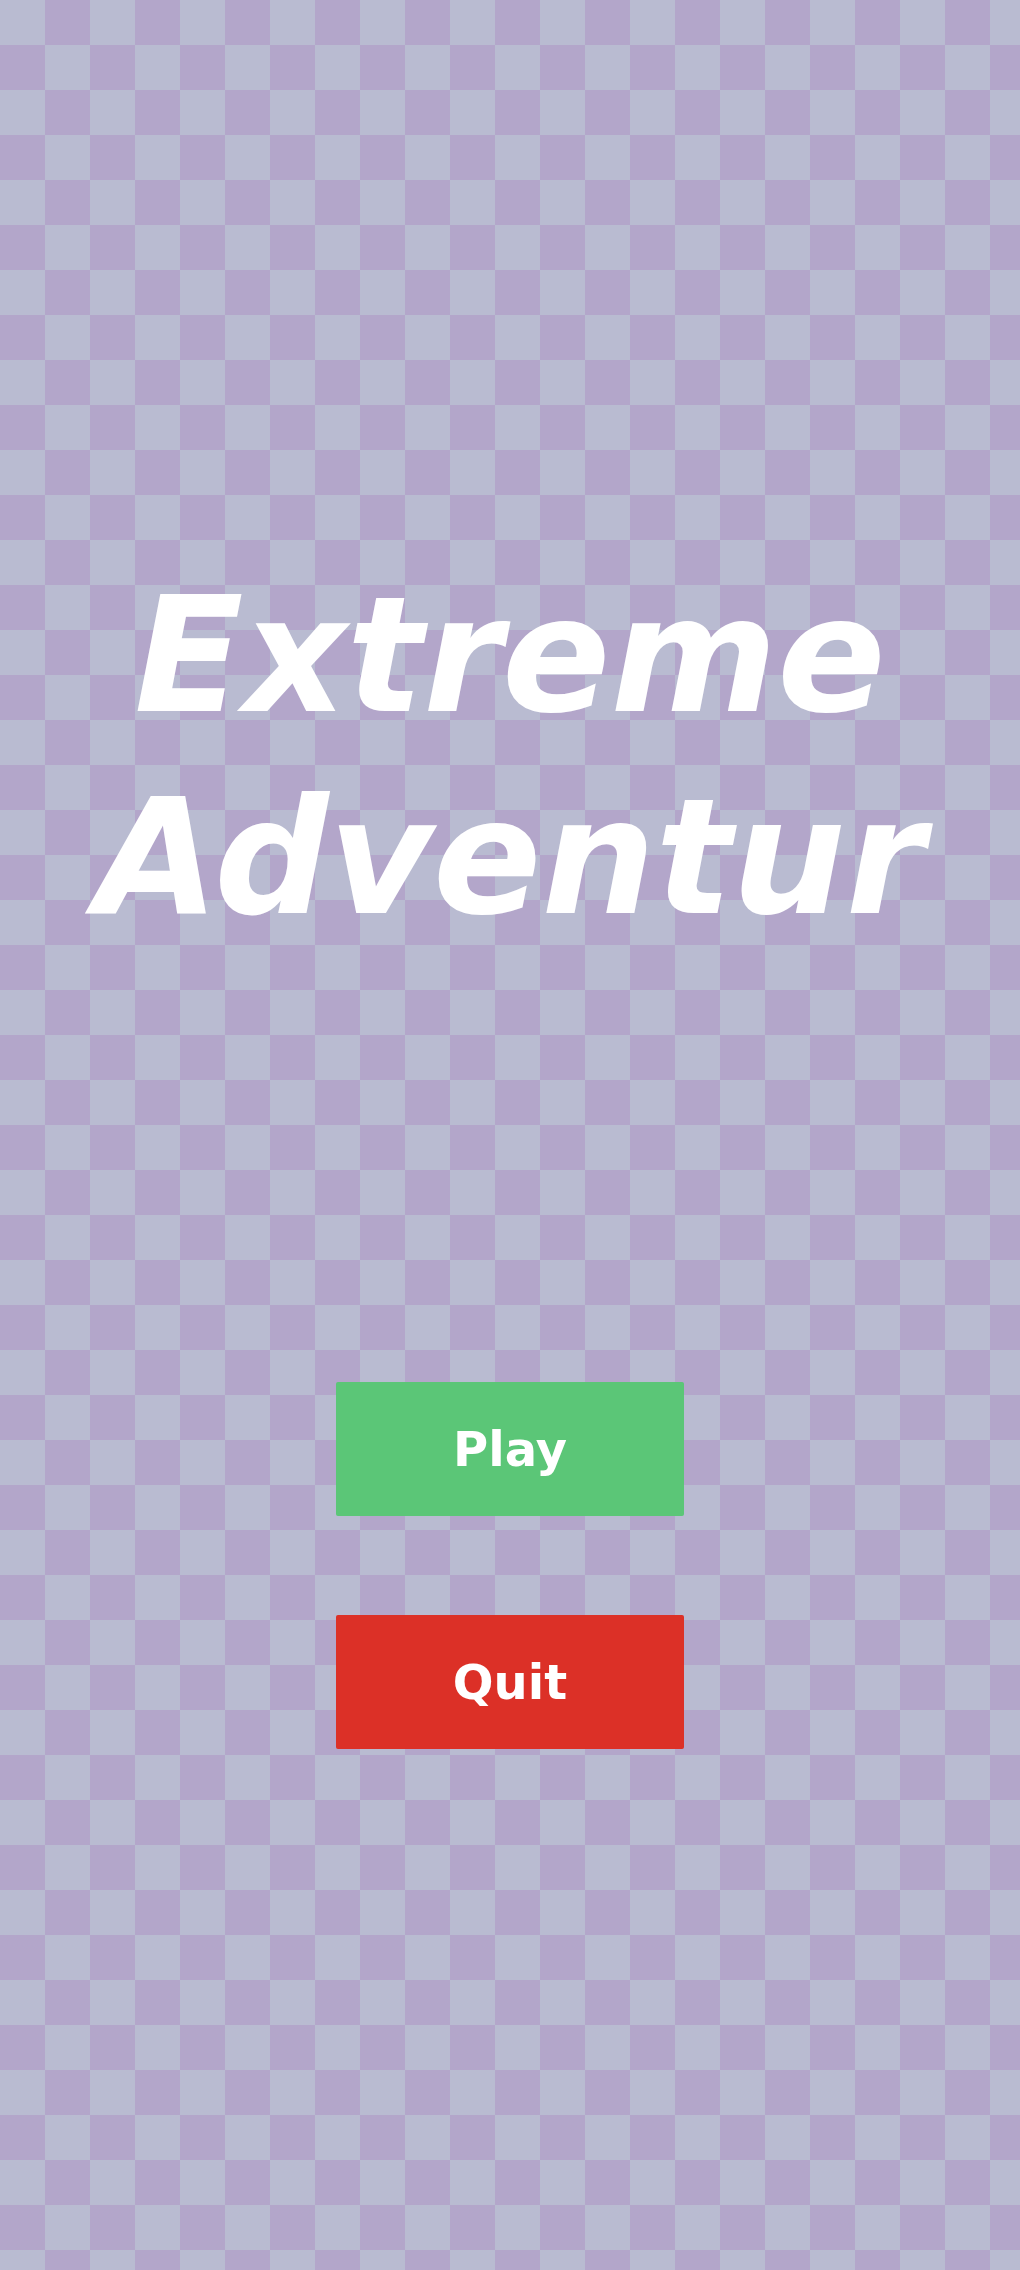 The height and width of the screenshot is (2270, 1020). Describe the element at coordinates (510, 1682) in the screenshot. I see `quit-button: Quit` at that location.